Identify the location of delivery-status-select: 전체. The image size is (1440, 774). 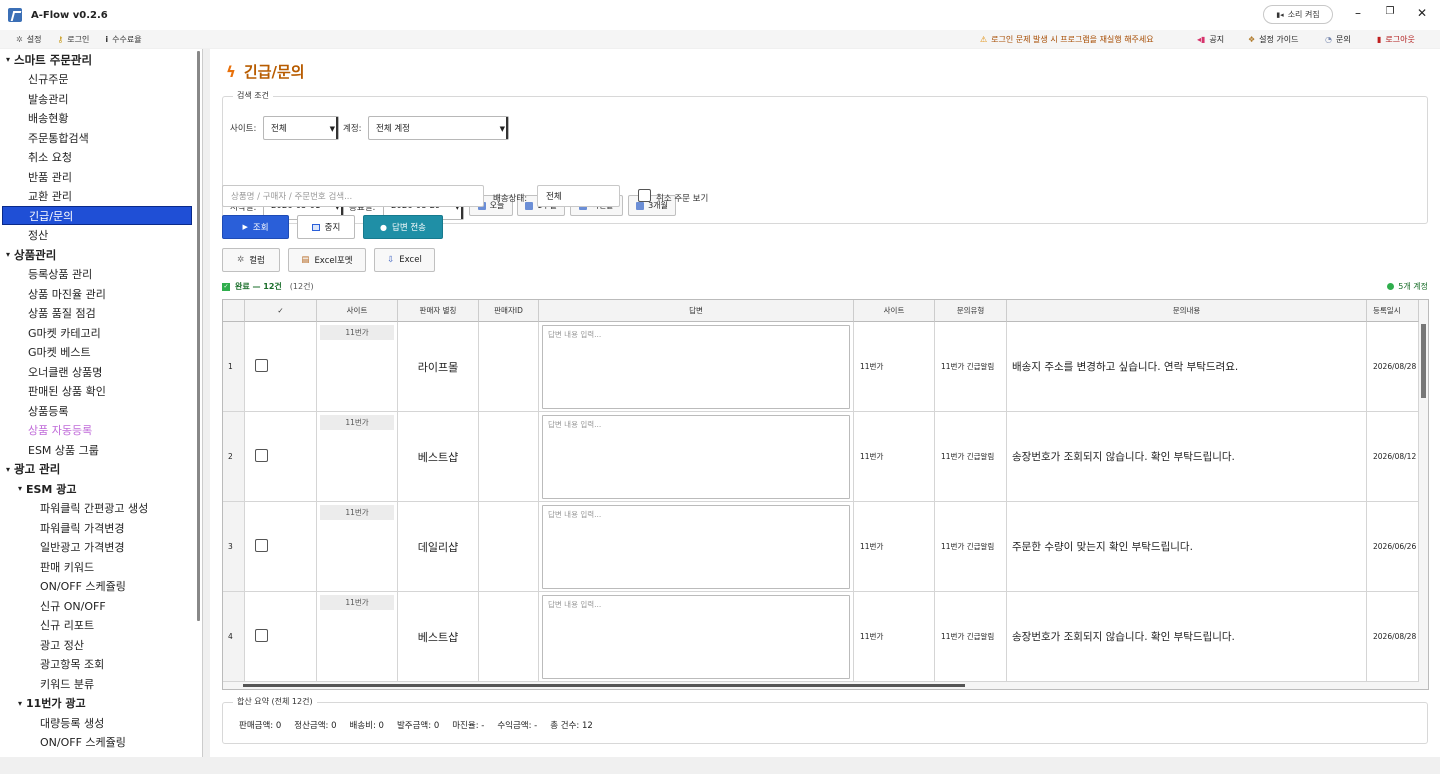
(578, 196).